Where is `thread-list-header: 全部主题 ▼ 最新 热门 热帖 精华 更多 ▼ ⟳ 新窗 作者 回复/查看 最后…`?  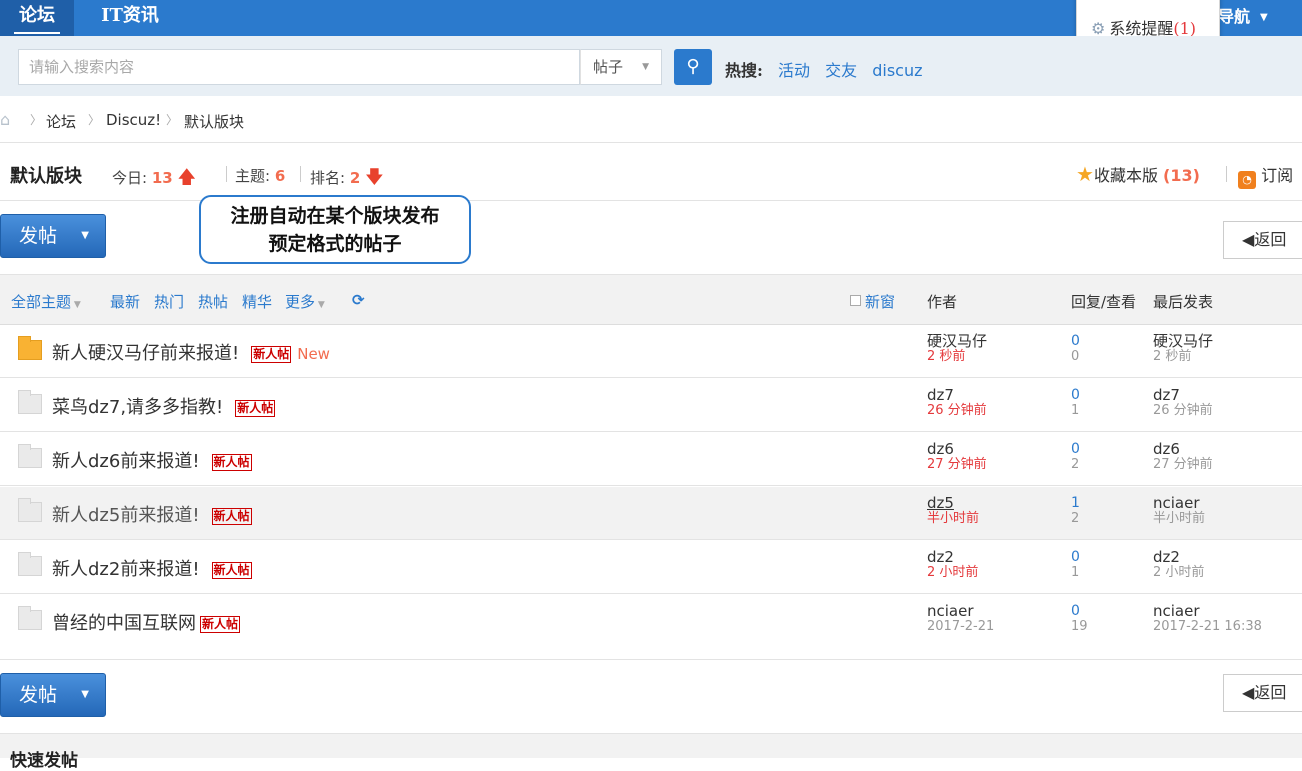 thread-list-header: 全部主题 ▼ 最新 热门 热帖 精华 更多 ▼ ⟳ 新窗 作者 回复/查看 最后… is located at coordinates (651, 299).